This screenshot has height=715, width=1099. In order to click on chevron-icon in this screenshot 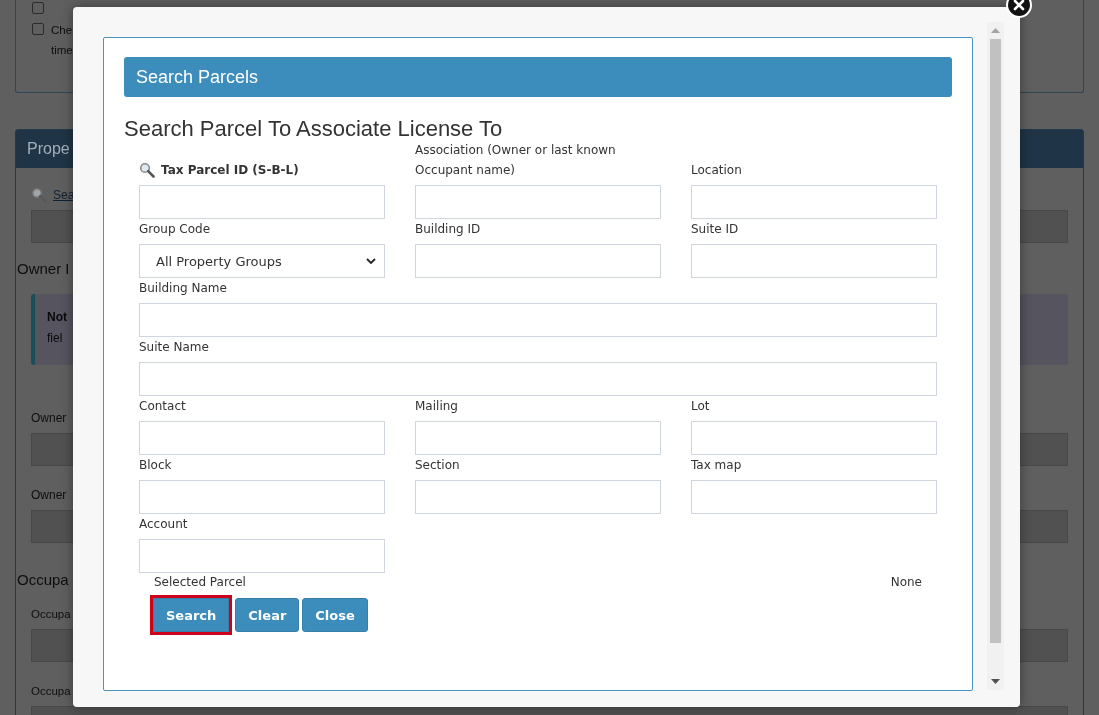, I will do `click(371, 261)`.